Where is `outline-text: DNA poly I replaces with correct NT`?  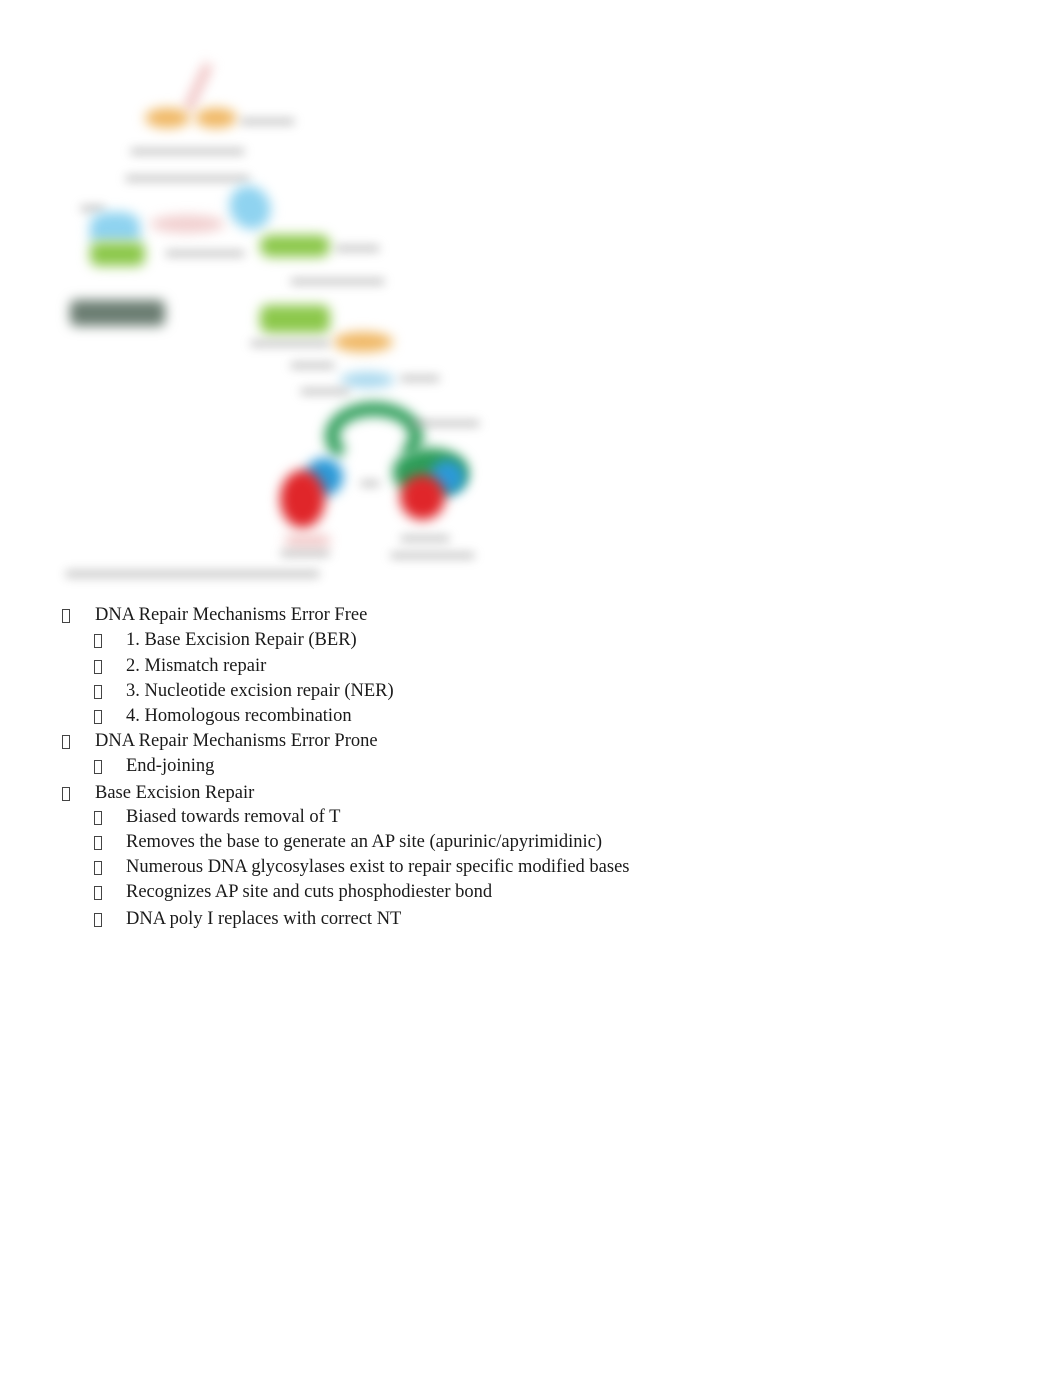
outline-text: DNA poly I replaces with correct NT is located at coordinates (264, 919).